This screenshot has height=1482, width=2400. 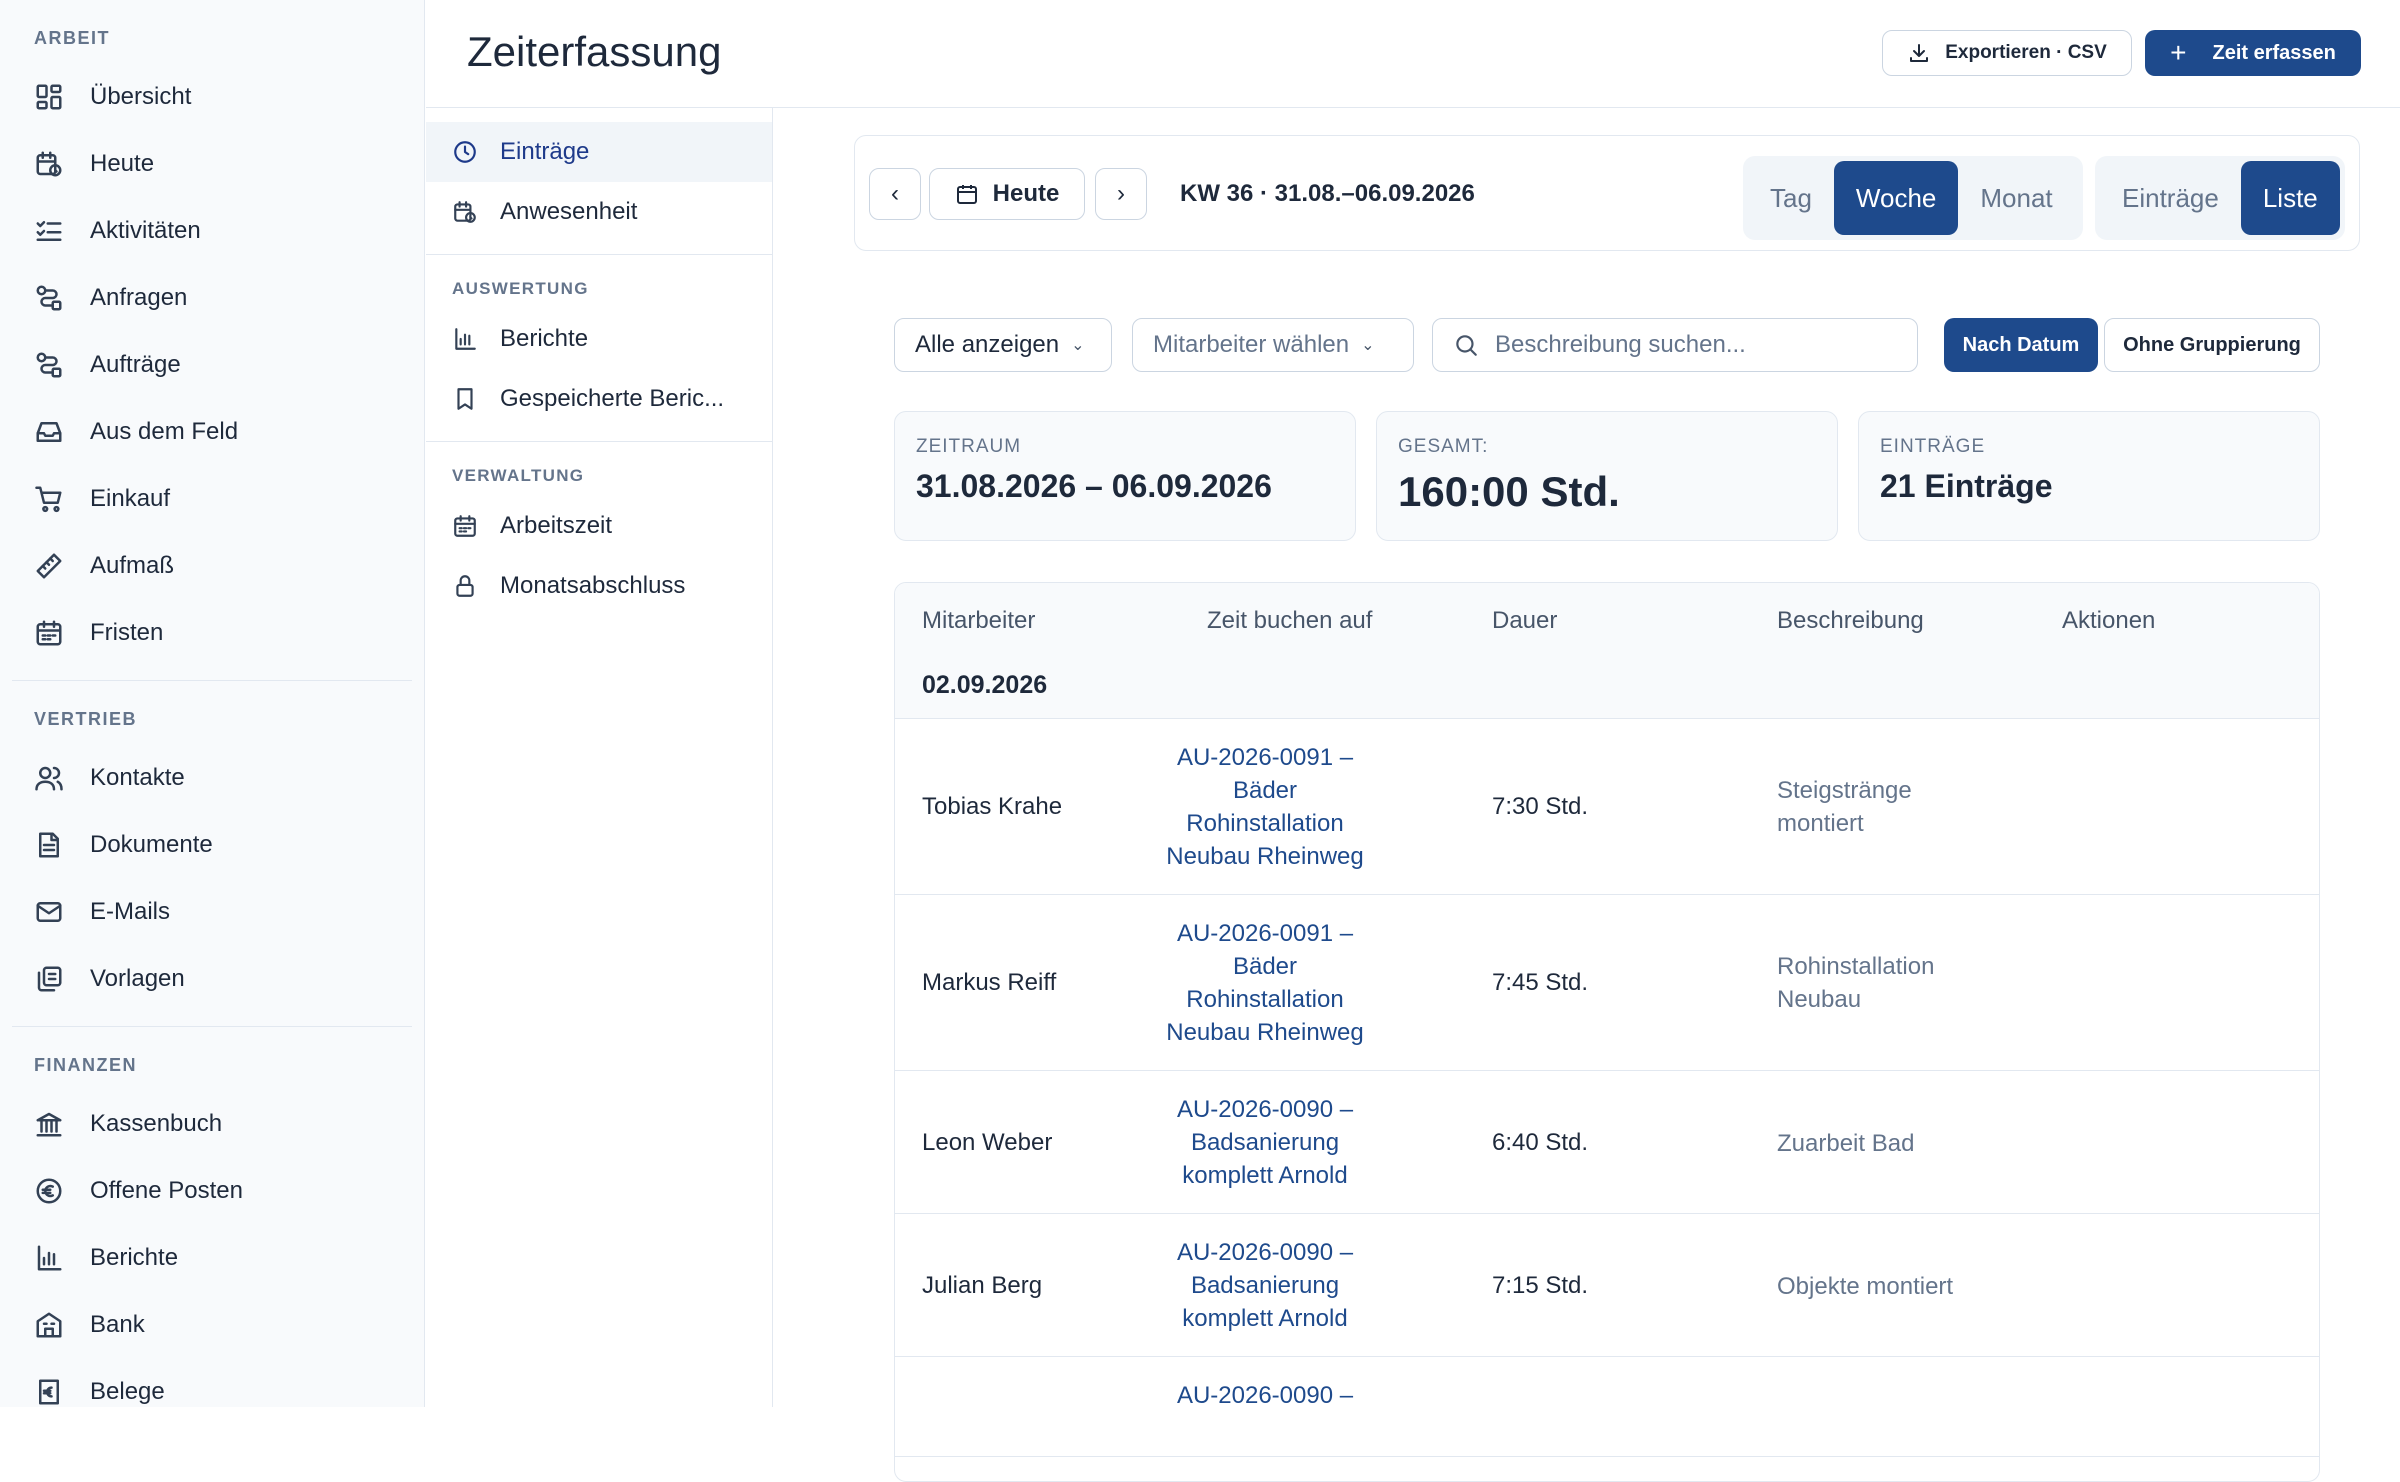 I want to click on document-icon, so click(x=49, y=844).